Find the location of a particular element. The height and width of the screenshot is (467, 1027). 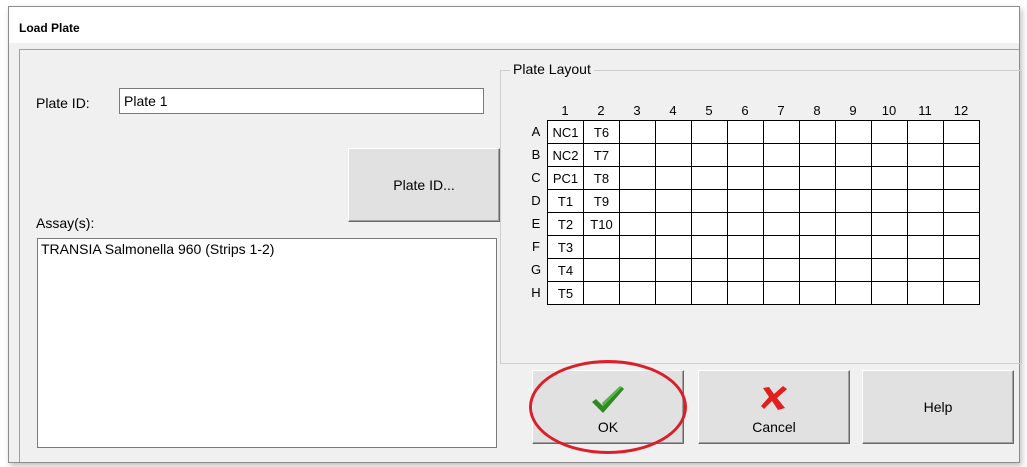

plate-well: T10 is located at coordinates (601, 224).